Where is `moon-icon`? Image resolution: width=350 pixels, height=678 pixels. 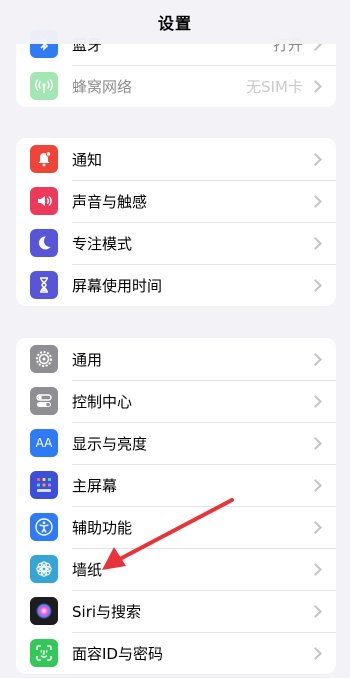
moon-icon is located at coordinates (44, 243).